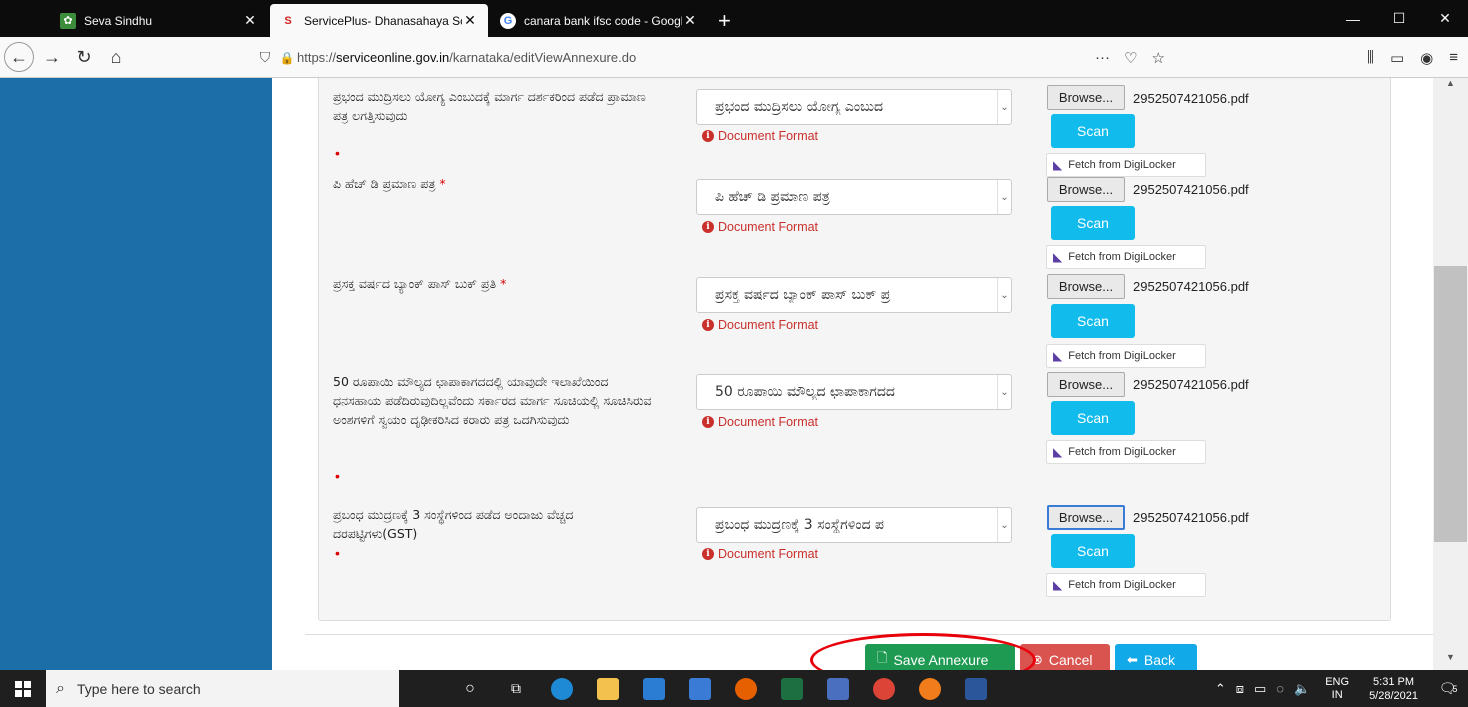 The height and width of the screenshot is (707, 1468). Describe the element at coordinates (287, 58) in the screenshot. I see `lock-icon: 🔒` at that location.